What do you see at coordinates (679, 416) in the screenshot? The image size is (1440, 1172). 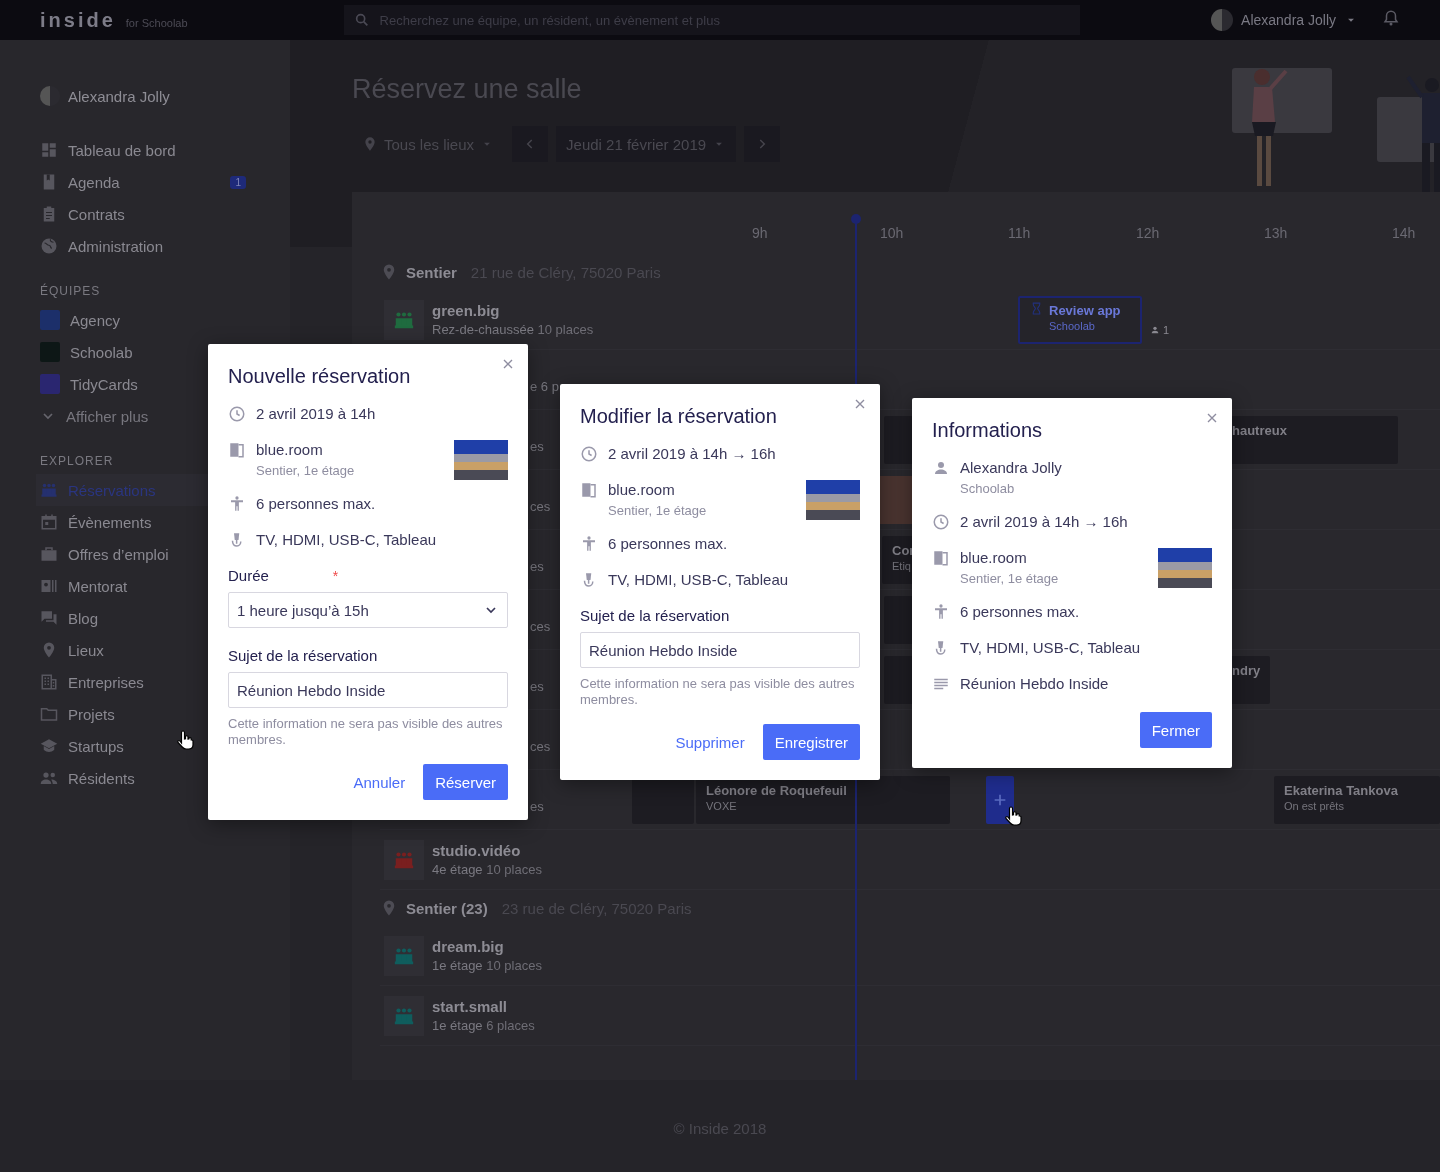 I see `dialog-title: Modifier la réservation` at bounding box center [679, 416].